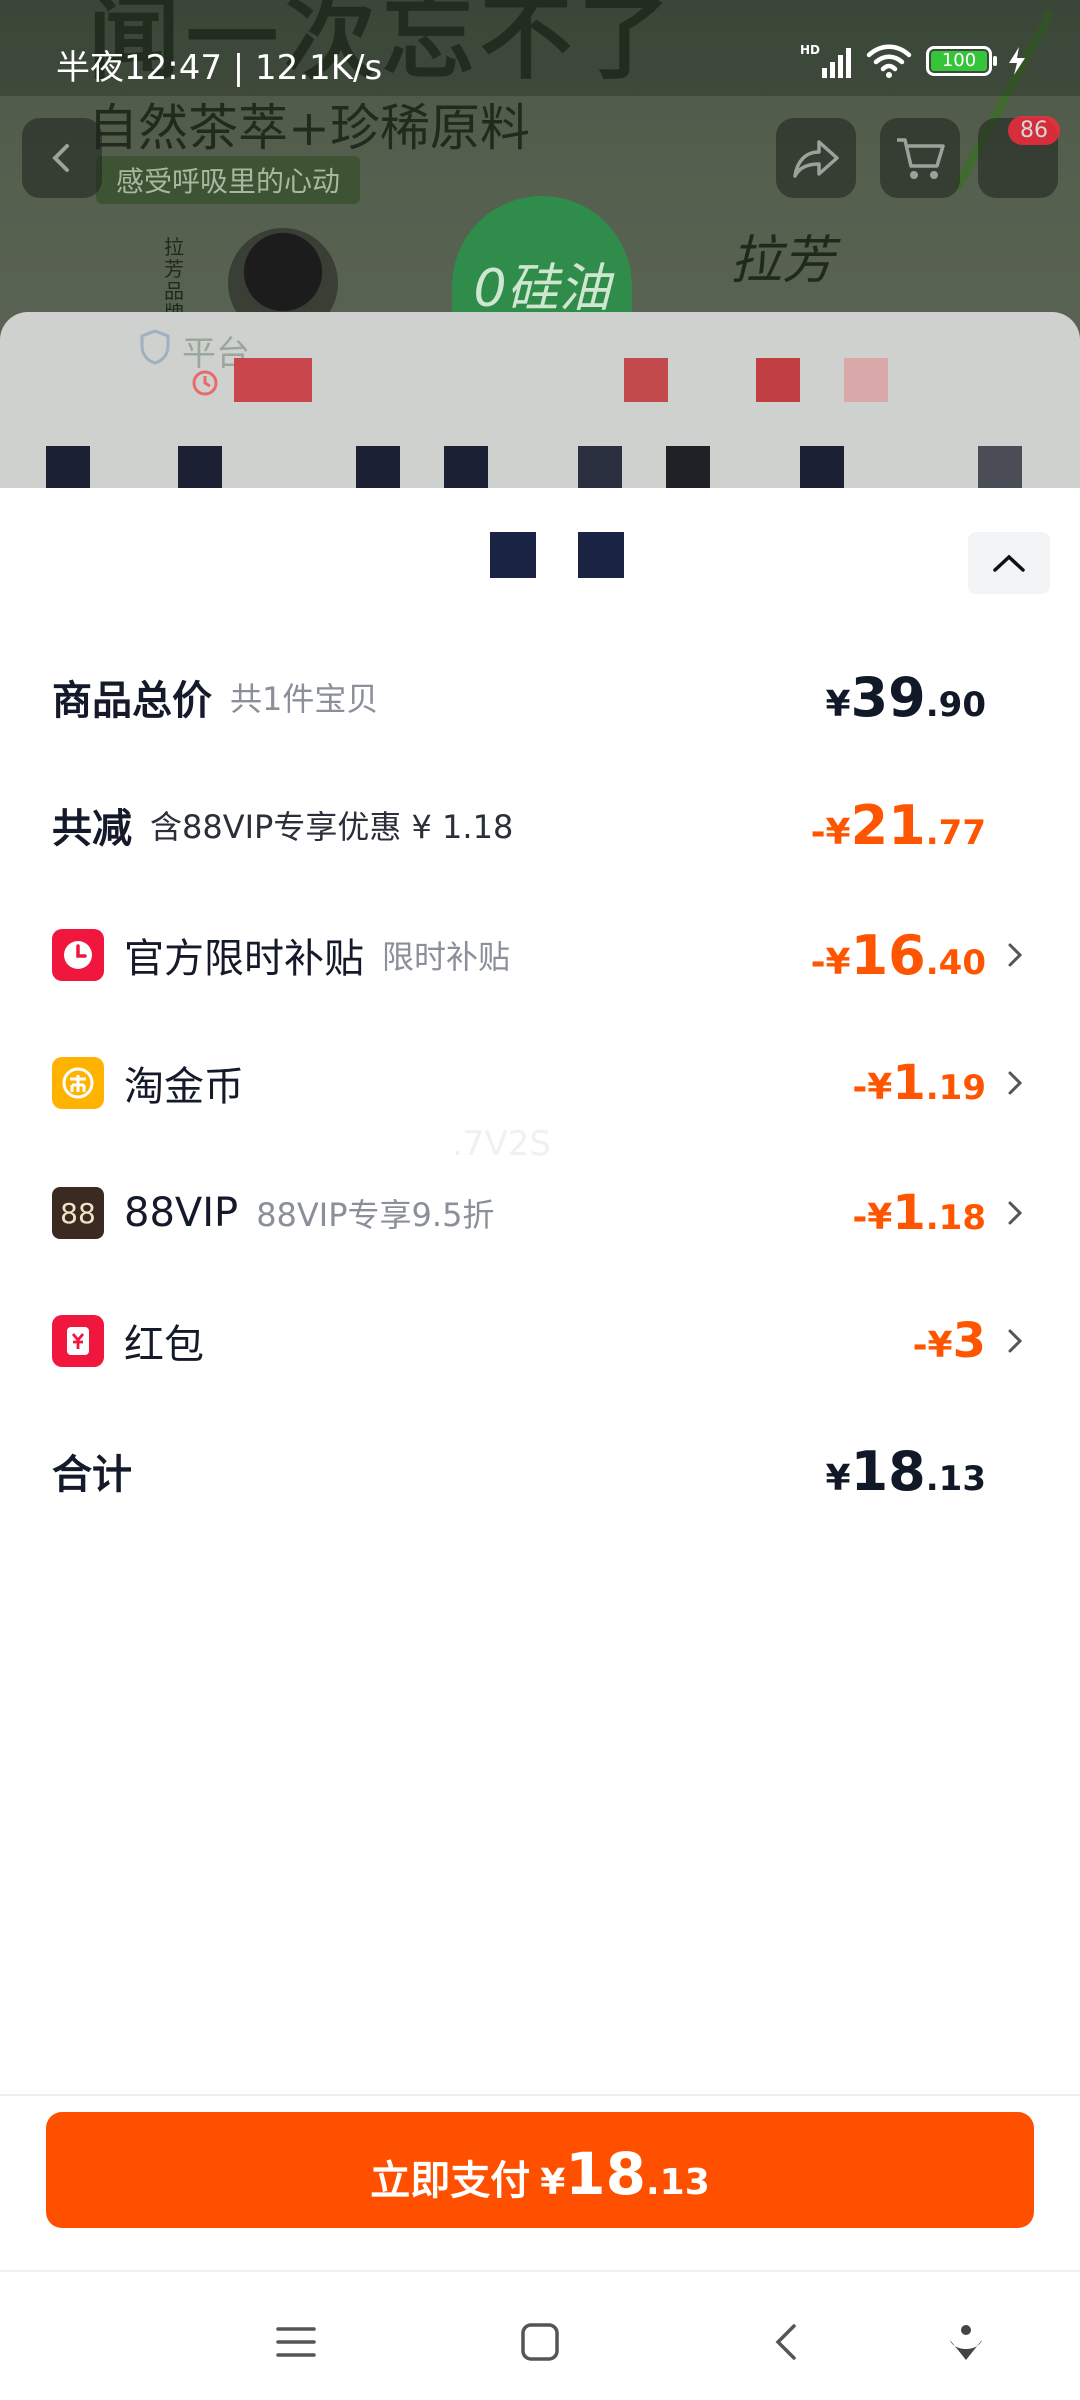 The width and height of the screenshot is (1080, 2400). What do you see at coordinates (501, 1144) in the screenshot?
I see `watermark-text: .7V2S` at bounding box center [501, 1144].